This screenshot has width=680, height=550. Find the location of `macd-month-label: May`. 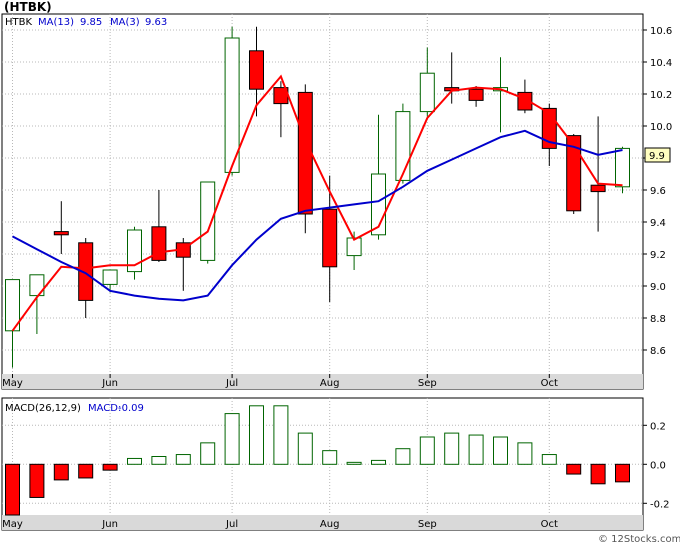

macd-month-label: May is located at coordinates (12, 524).